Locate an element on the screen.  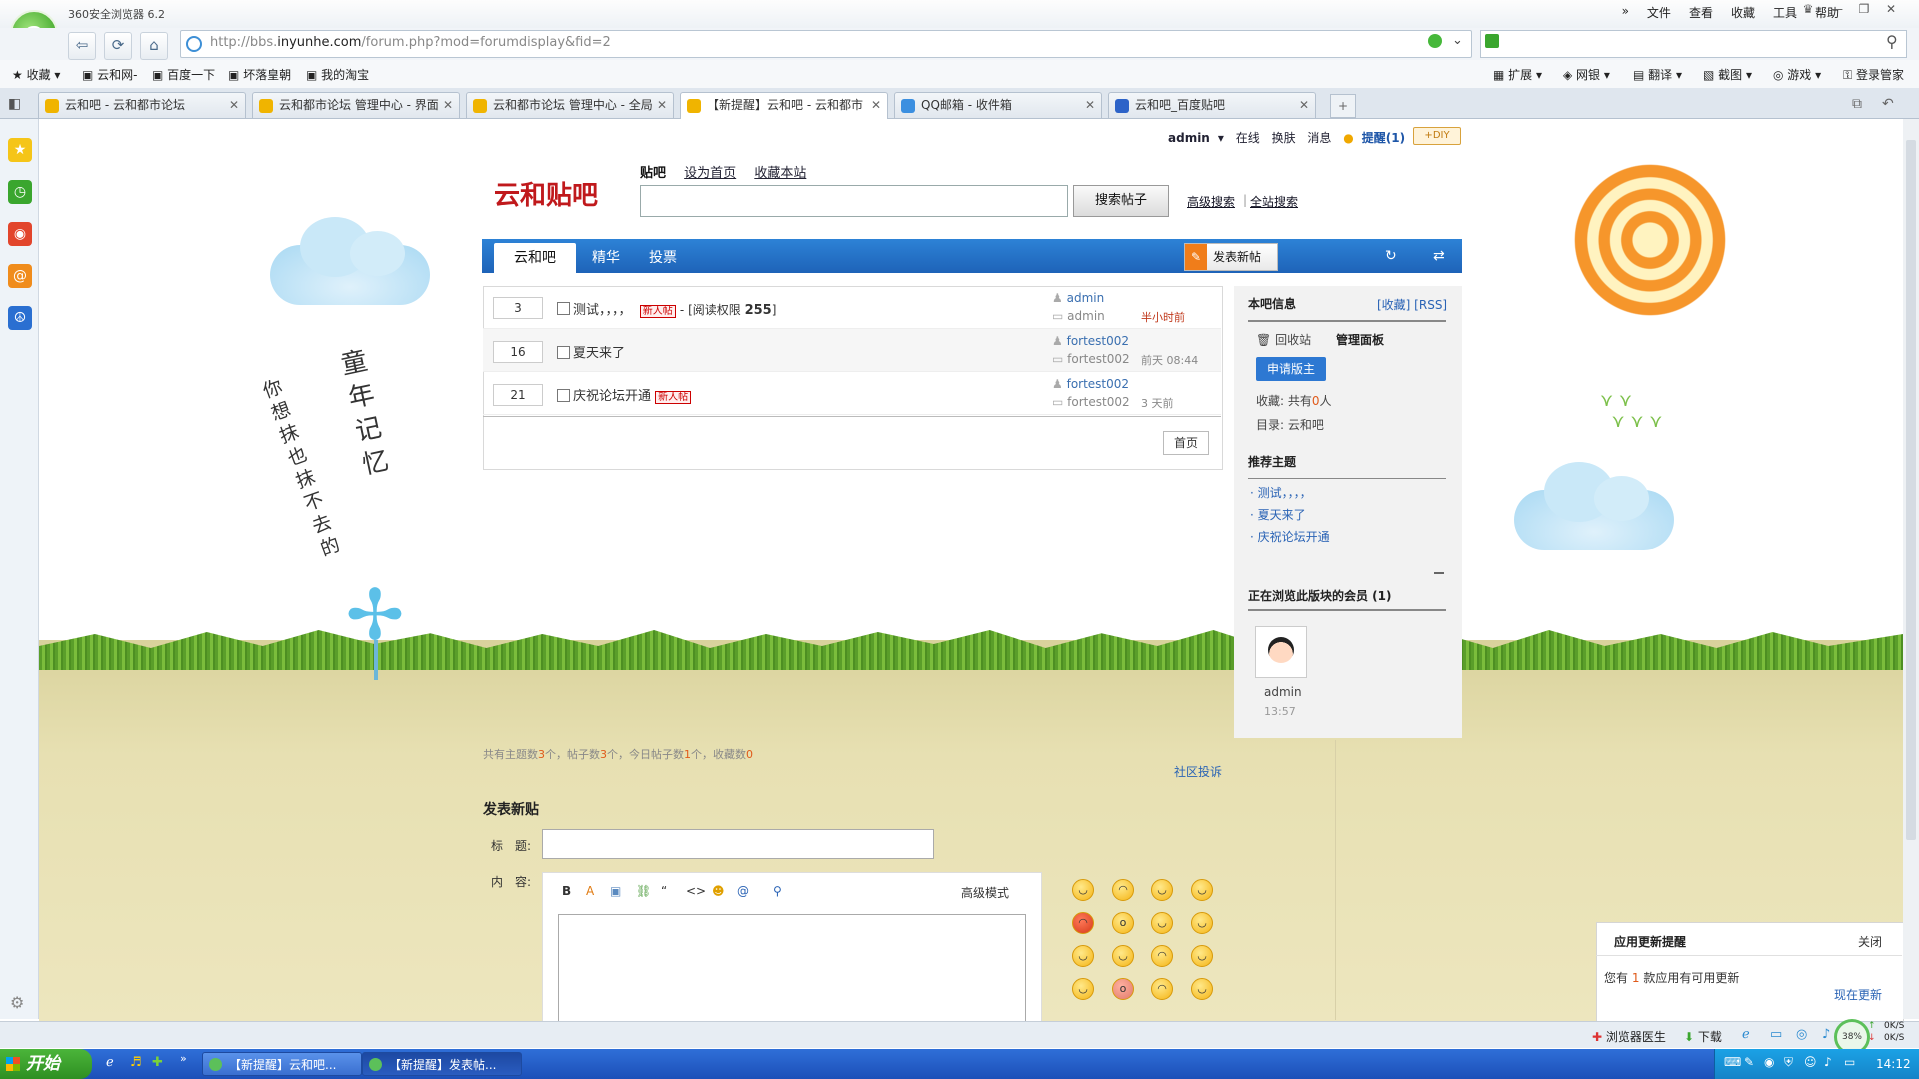
sidebar-toggle-icon: ◧ is located at coordinates (14, 104).